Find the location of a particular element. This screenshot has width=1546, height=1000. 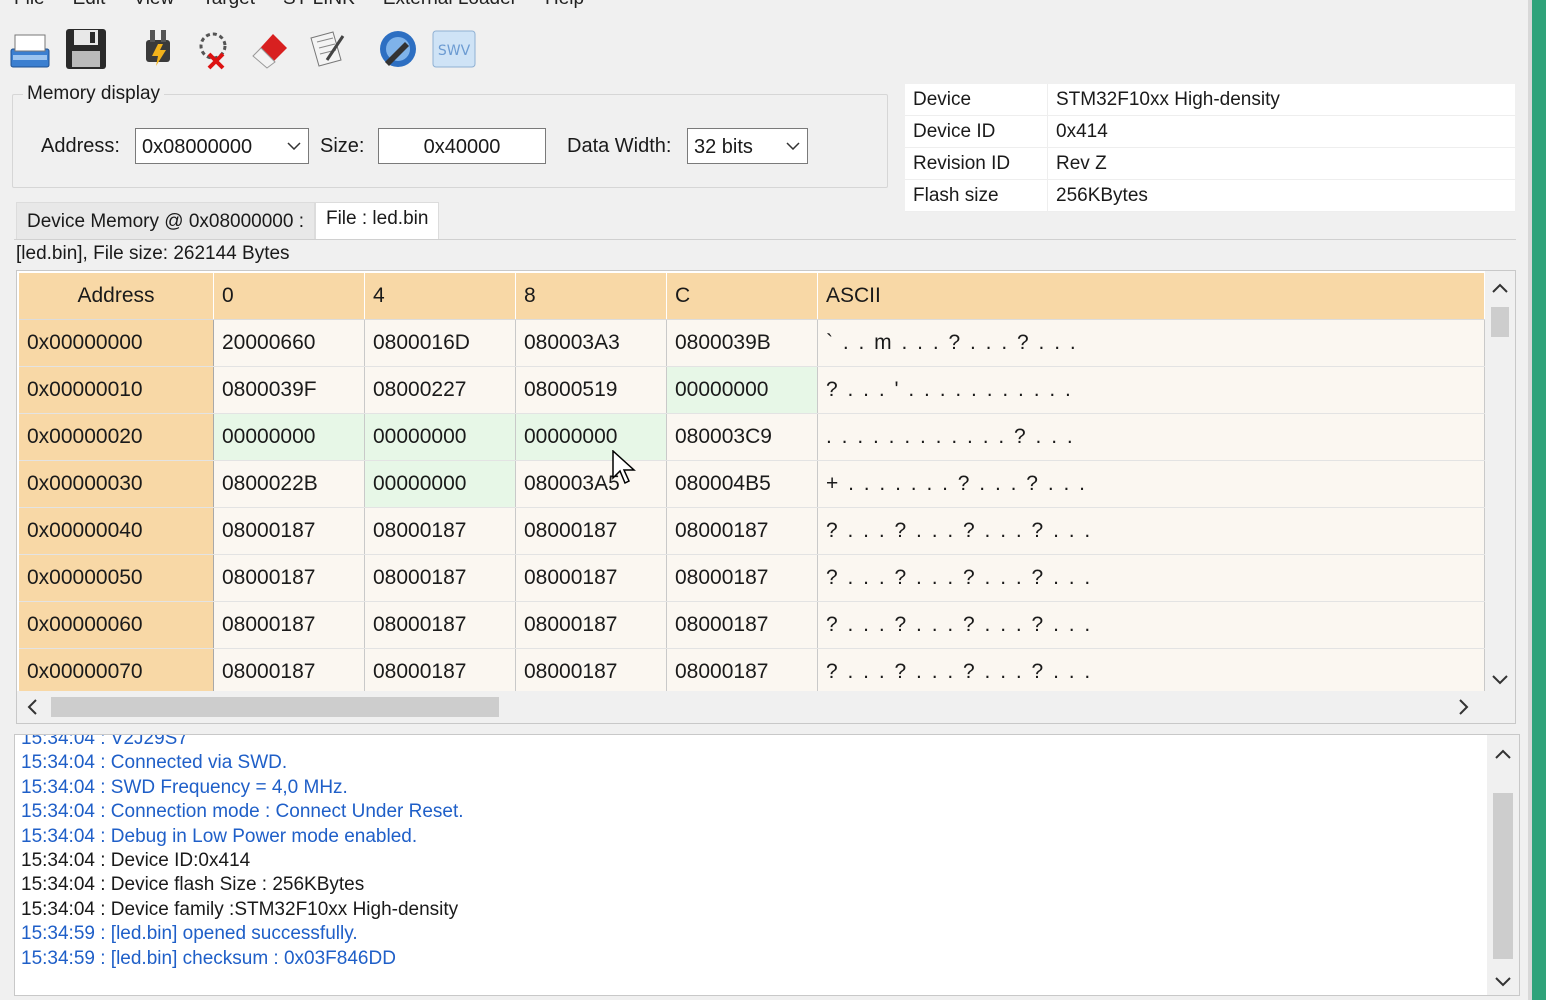

grid-vertical-scrollbar is located at coordinates (1500, 481).